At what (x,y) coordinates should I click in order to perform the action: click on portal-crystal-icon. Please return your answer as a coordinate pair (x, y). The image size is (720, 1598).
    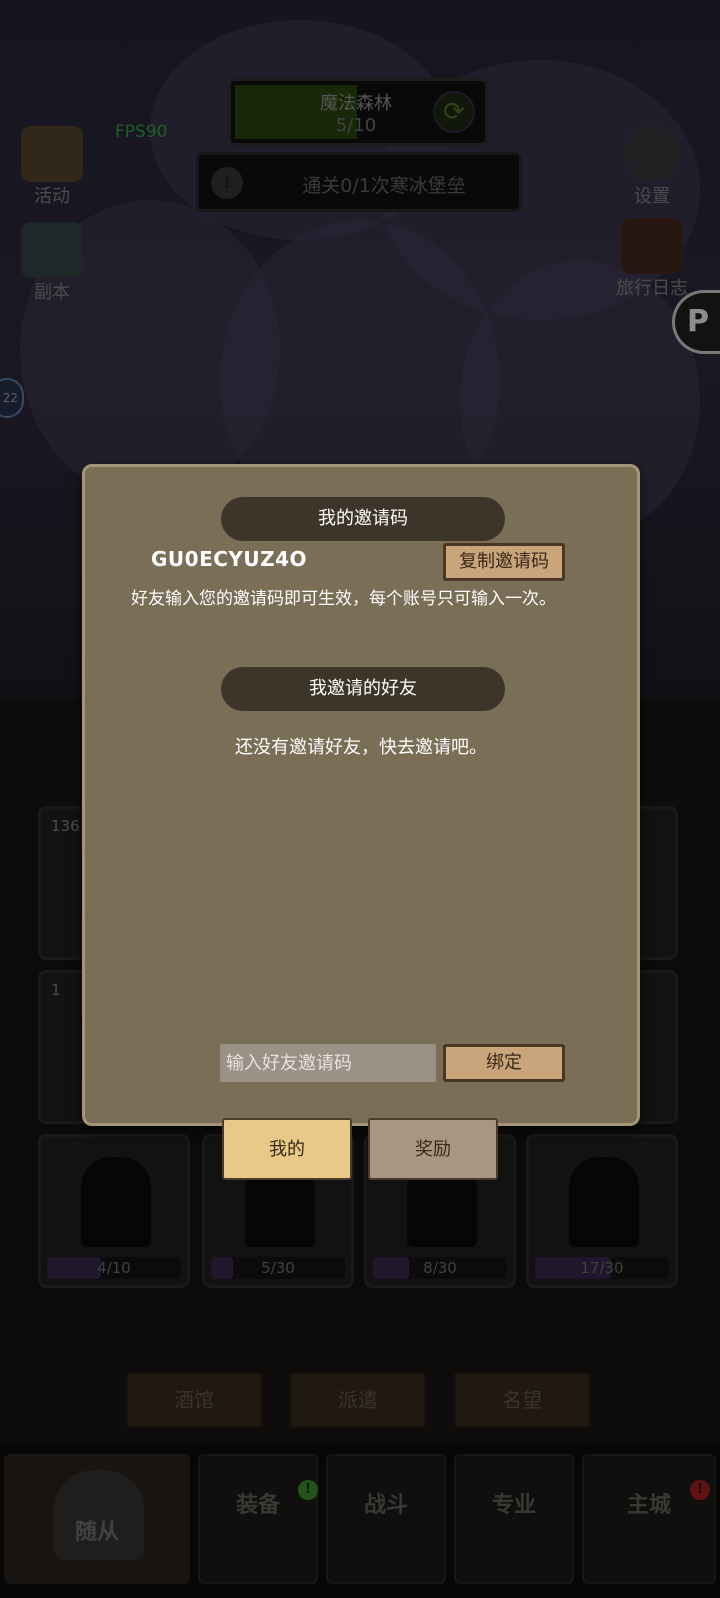
    Looking at the image, I should click on (52, 250).